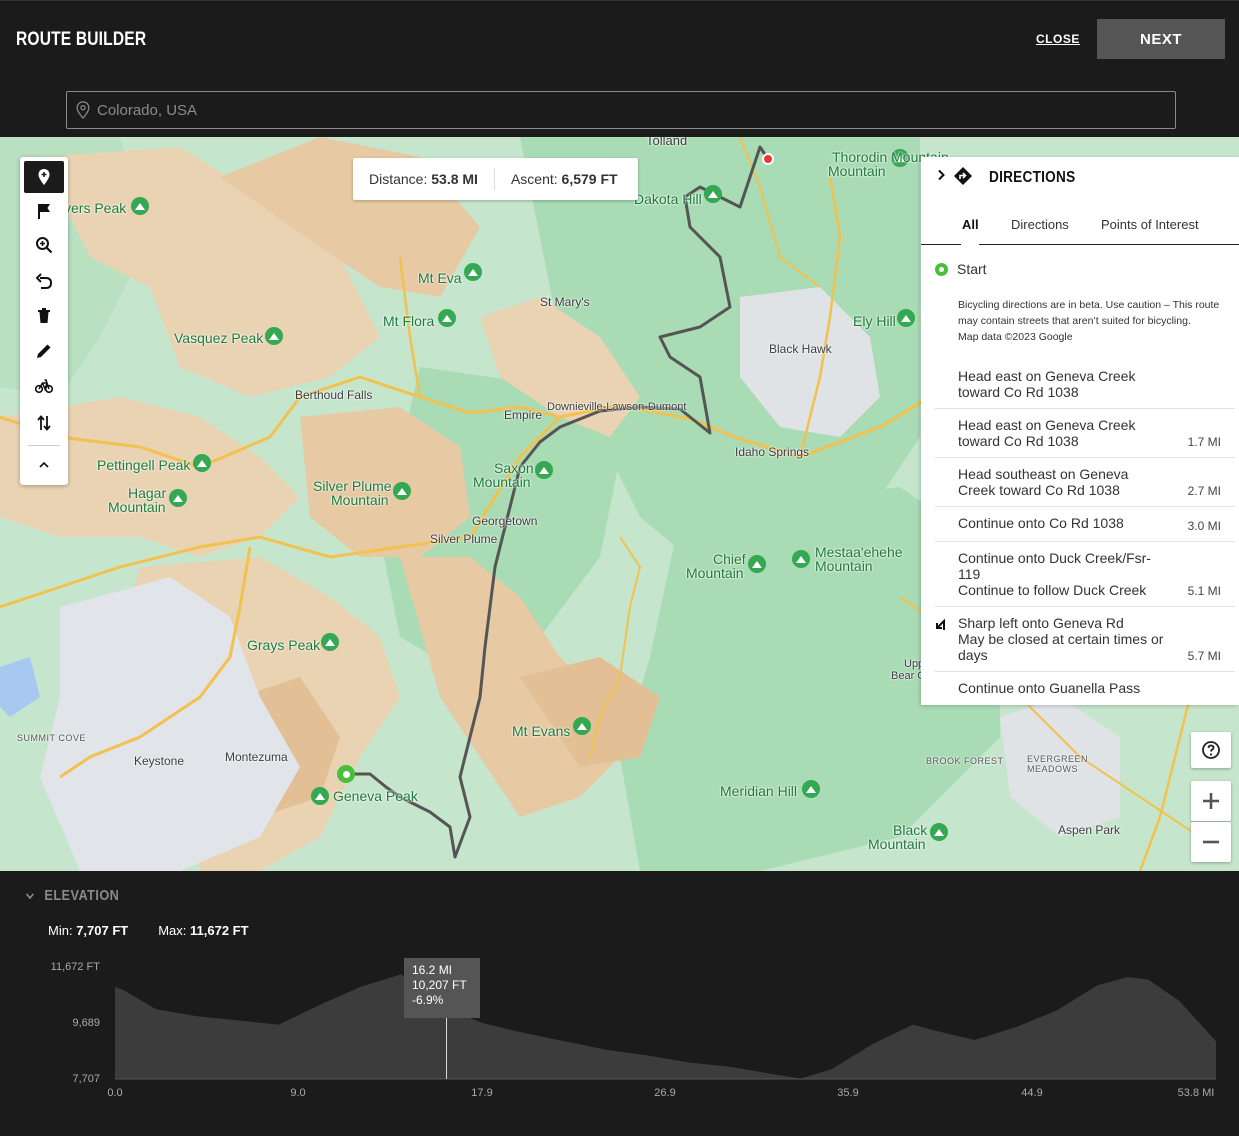 Image resolution: width=1239 pixels, height=1136 pixels. I want to click on direction-step: Continue onto Co Rd 1038 3.0 MI, so click(1085, 528).